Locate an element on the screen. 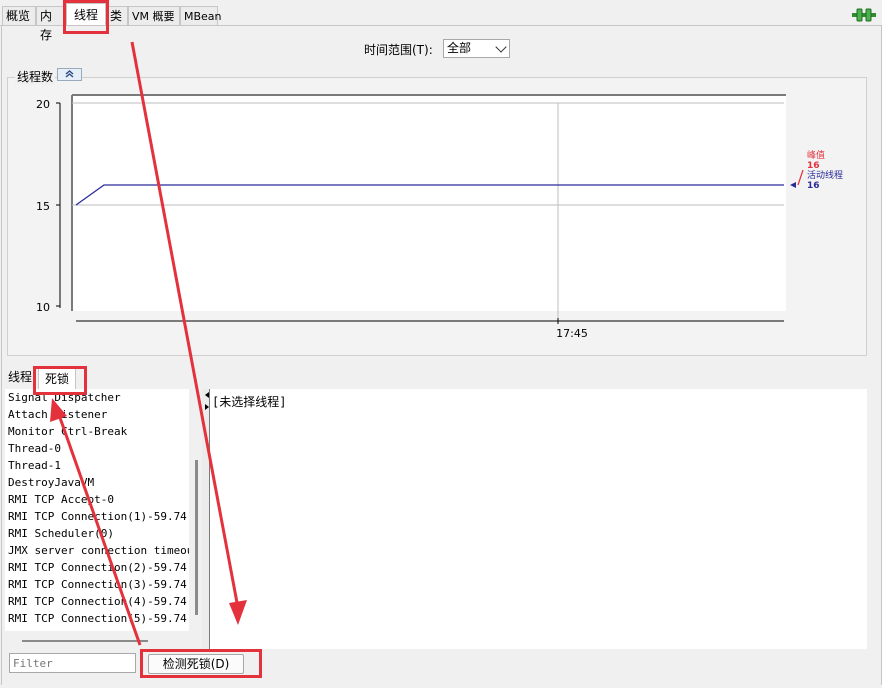 The height and width of the screenshot is (688, 882). annotation-arrow-to-deadlock is located at coordinates (99, 528).